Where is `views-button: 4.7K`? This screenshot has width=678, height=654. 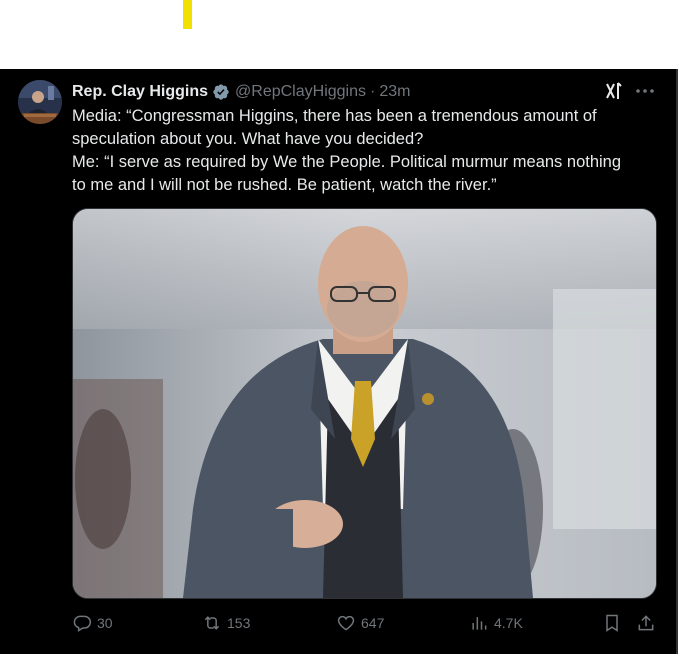
views-button: 4.7K is located at coordinates (496, 623).